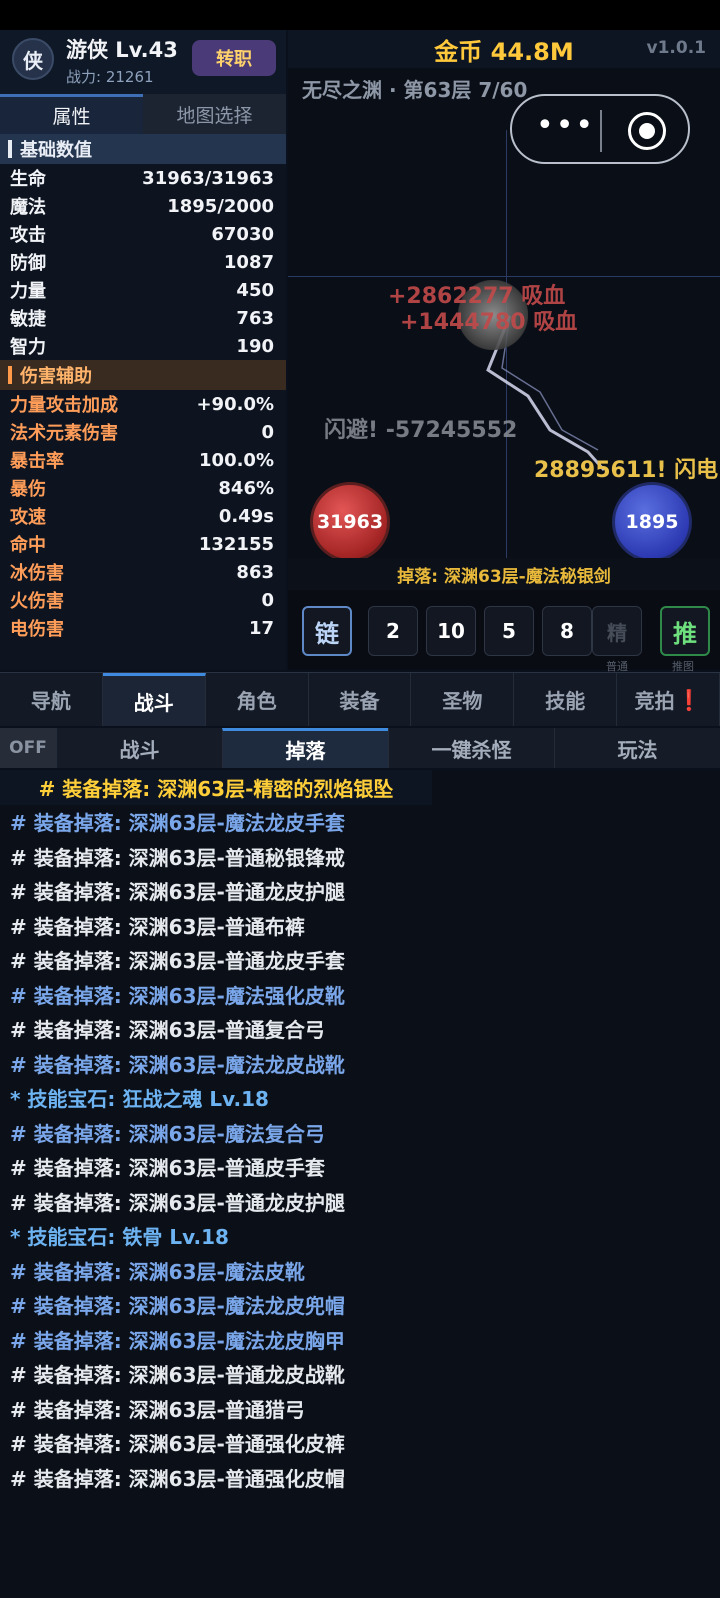 Image resolution: width=720 pixels, height=1598 pixels. Describe the element at coordinates (37, 461) in the screenshot. I see `stat-label: 暴击率` at that location.